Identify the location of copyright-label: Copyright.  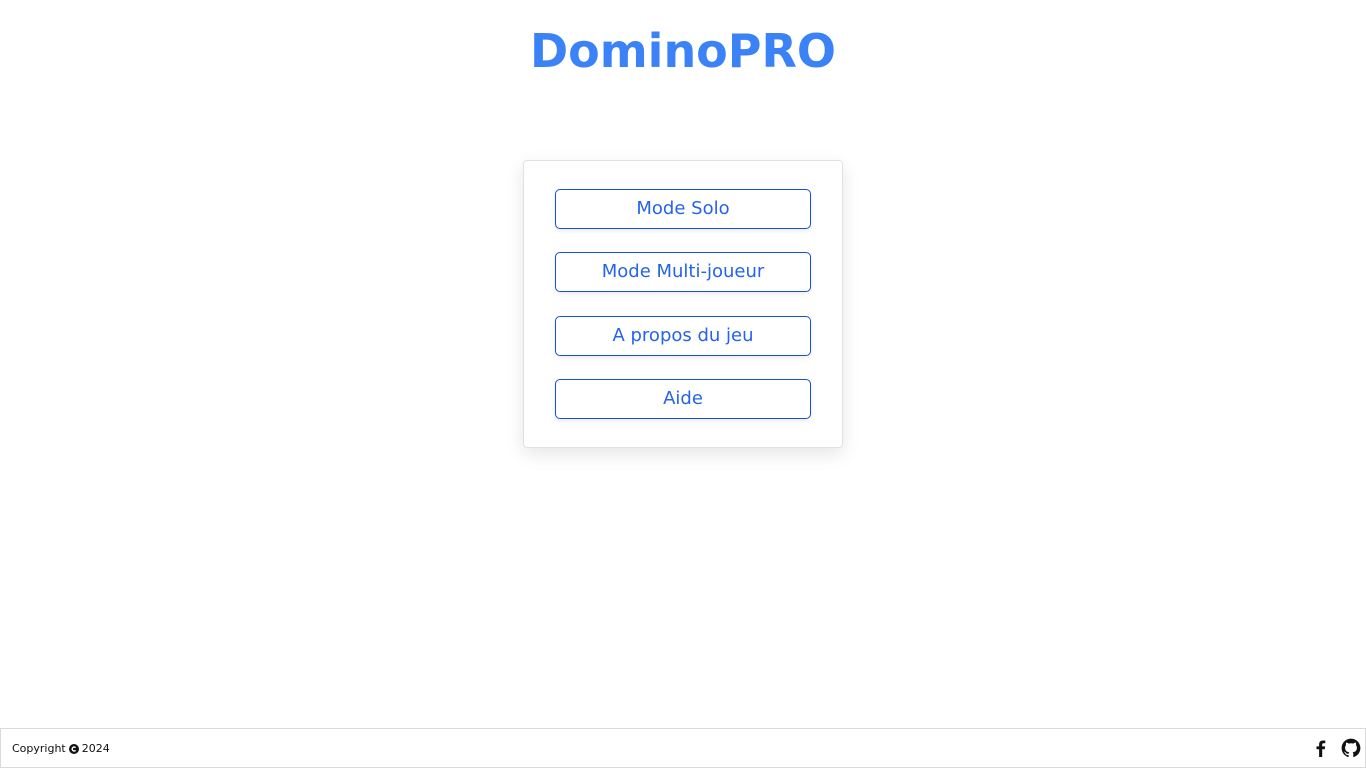
(39, 748).